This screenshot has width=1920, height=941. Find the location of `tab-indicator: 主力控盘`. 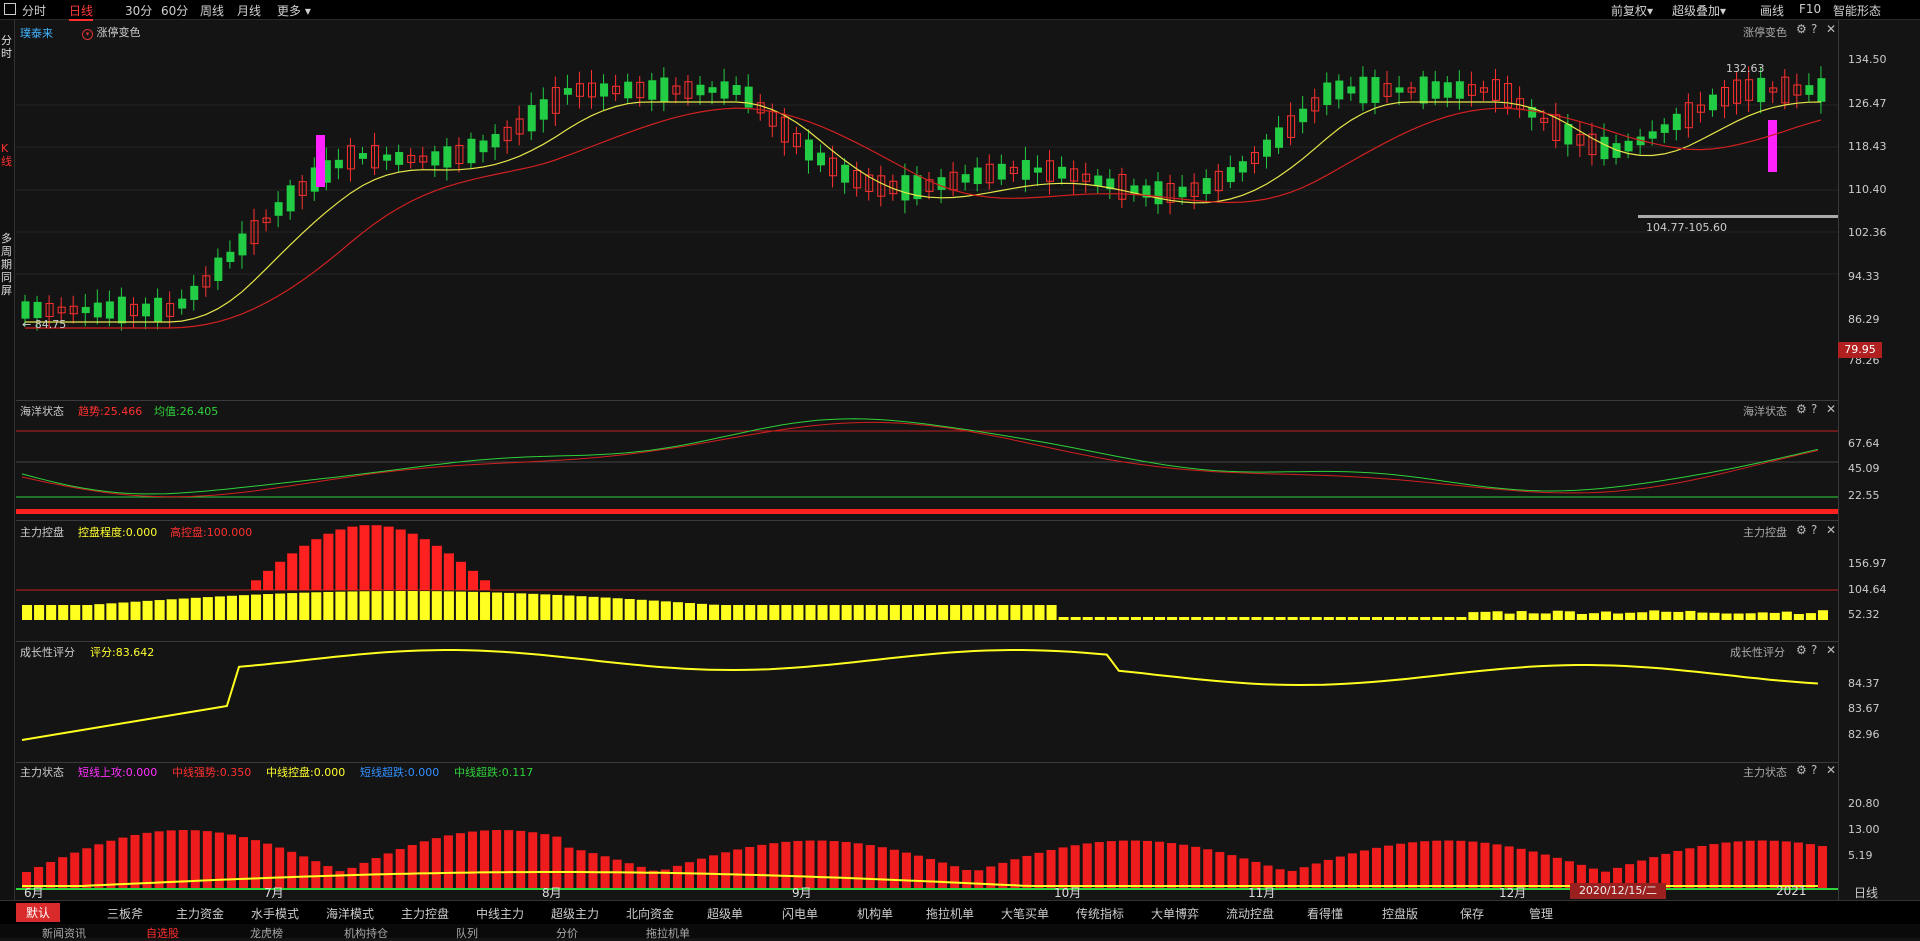

tab-indicator: 主力控盘 is located at coordinates (425, 913).